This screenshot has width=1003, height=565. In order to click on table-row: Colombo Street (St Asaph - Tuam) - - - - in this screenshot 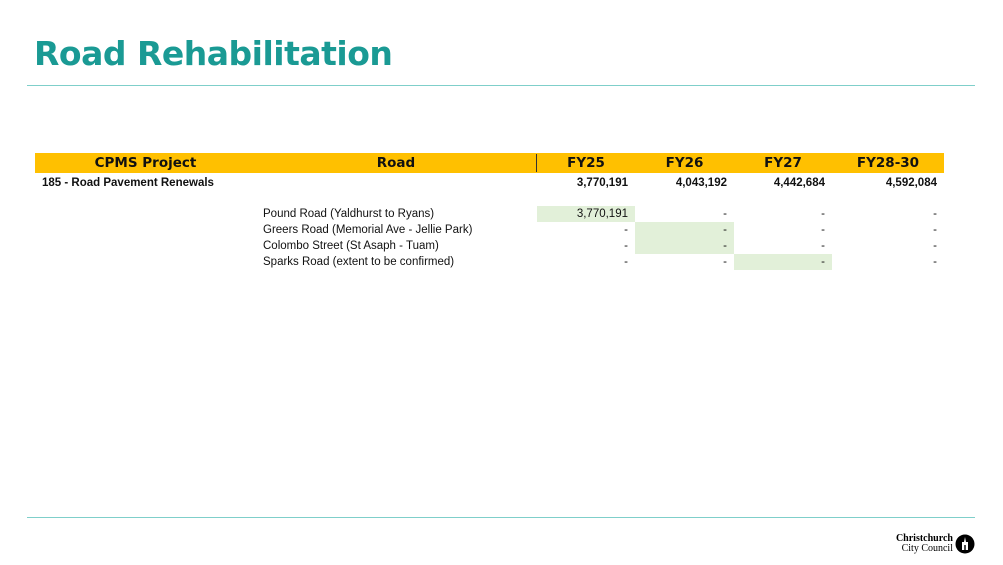, I will do `click(489, 246)`.